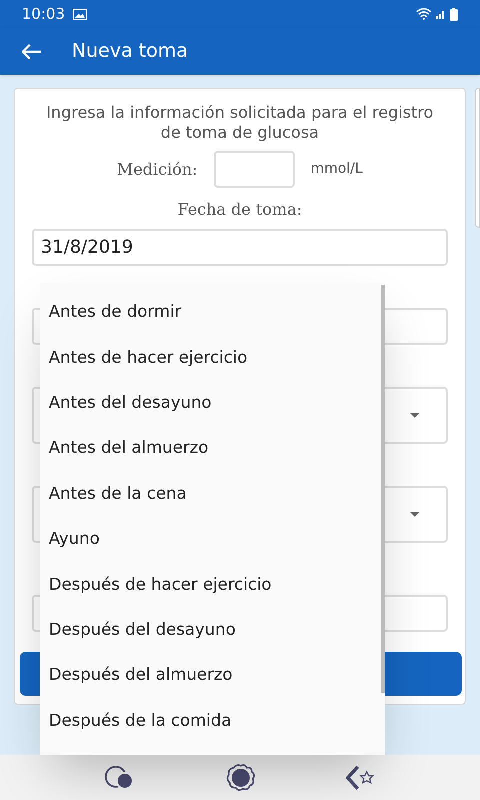  What do you see at coordinates (240, 123) in the screenshot?
I see `intro-text: Ingresa la información solicitada para el registro de toma de glucosa` at bounding box center [240, 123].